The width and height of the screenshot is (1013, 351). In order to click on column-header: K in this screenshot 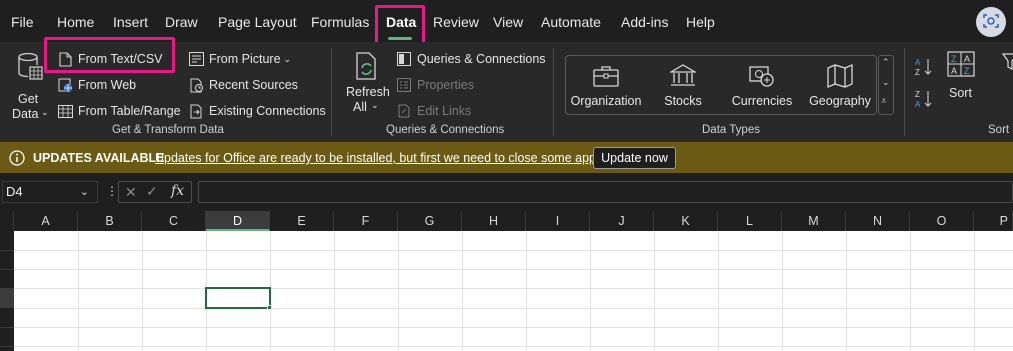, I will do `click(686, 221)`.